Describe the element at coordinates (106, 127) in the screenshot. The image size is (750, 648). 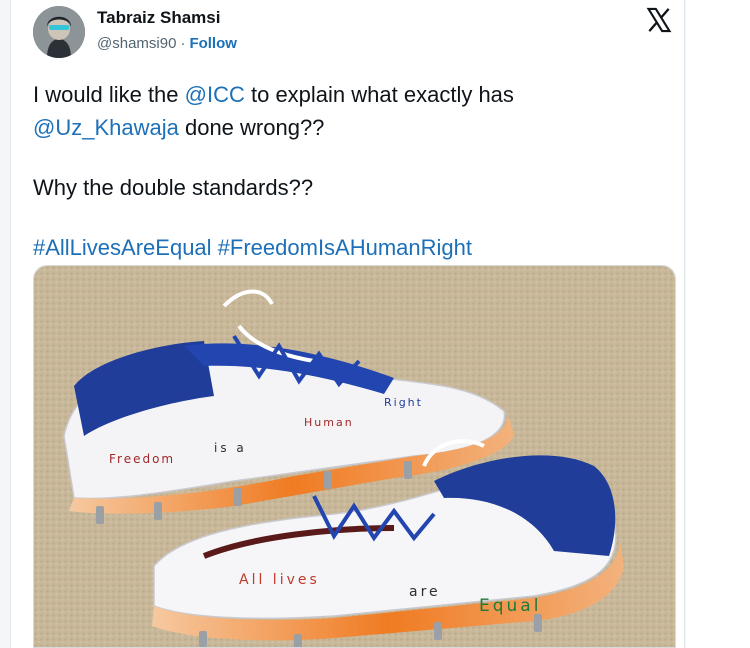
I see `mention-uz-khawaja: @Uz_Khawaja` at that location.